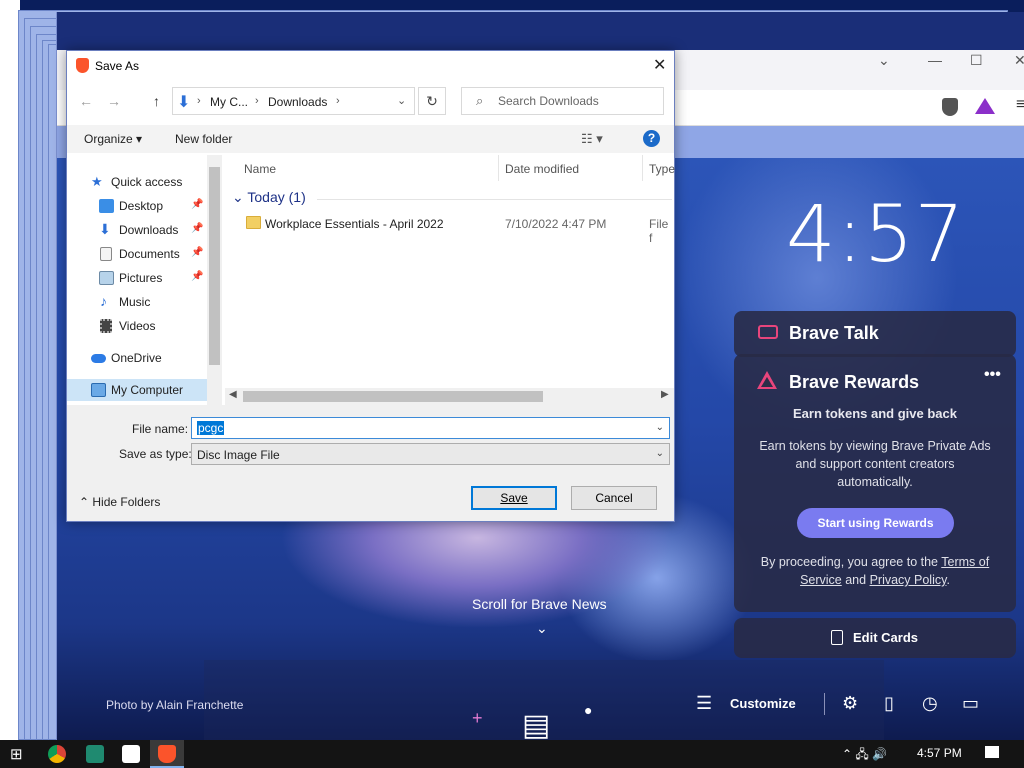 The image size is (1024, 768). What do you see at coordinates (662, 169) in the screenshot?
I see `column-header-type: Type` at bounding box center [662, 169].